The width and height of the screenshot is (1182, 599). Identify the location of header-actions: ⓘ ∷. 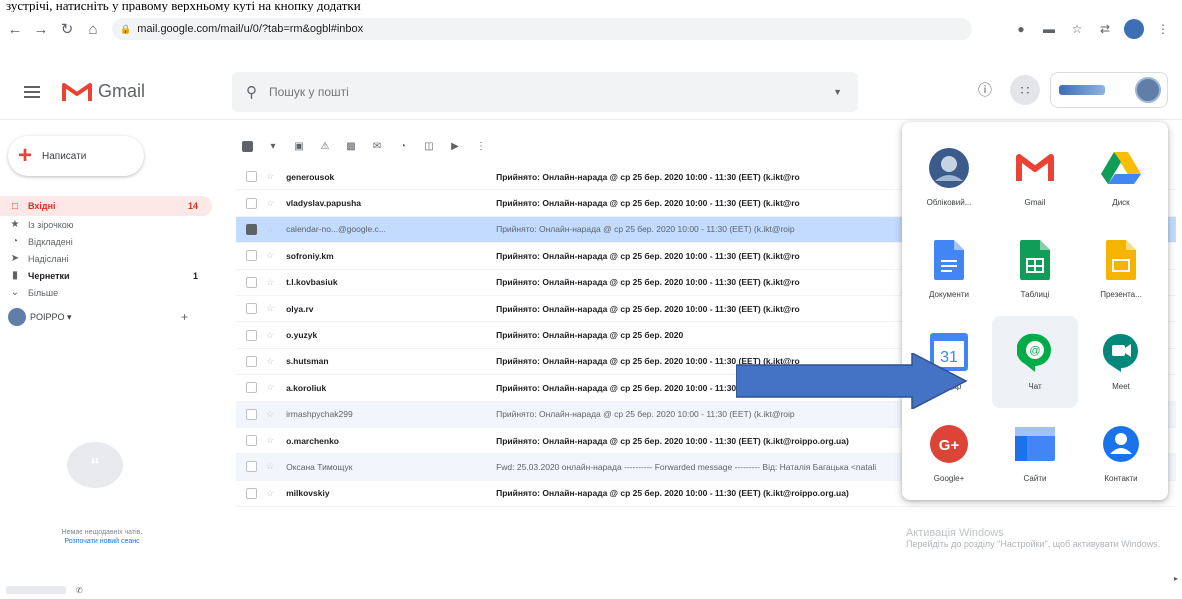
(1069, 90).